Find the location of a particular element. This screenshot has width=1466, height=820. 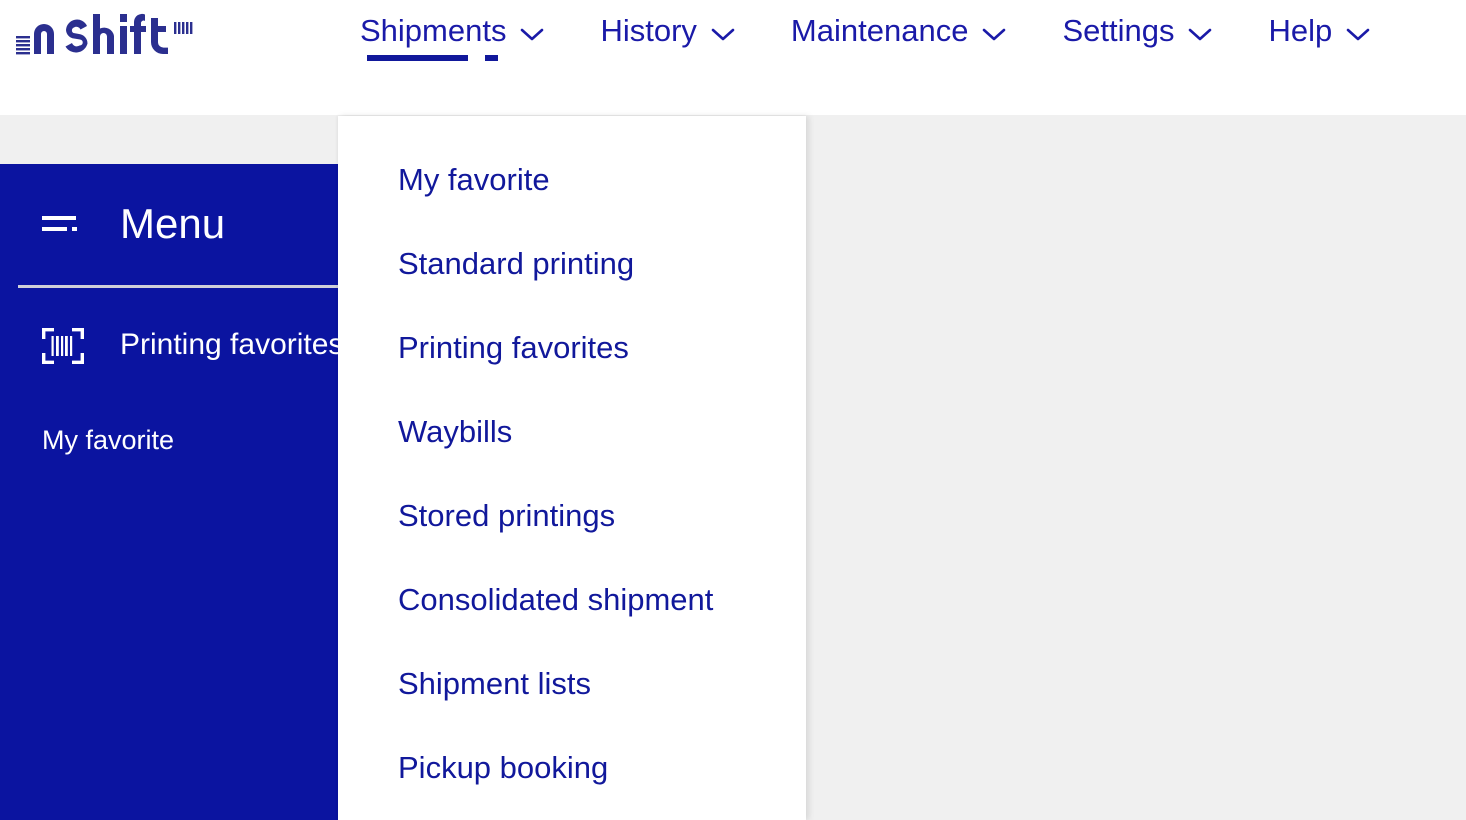

sidebar-subitem-my-favorite: My favorite is located at coordinates (108, 440).